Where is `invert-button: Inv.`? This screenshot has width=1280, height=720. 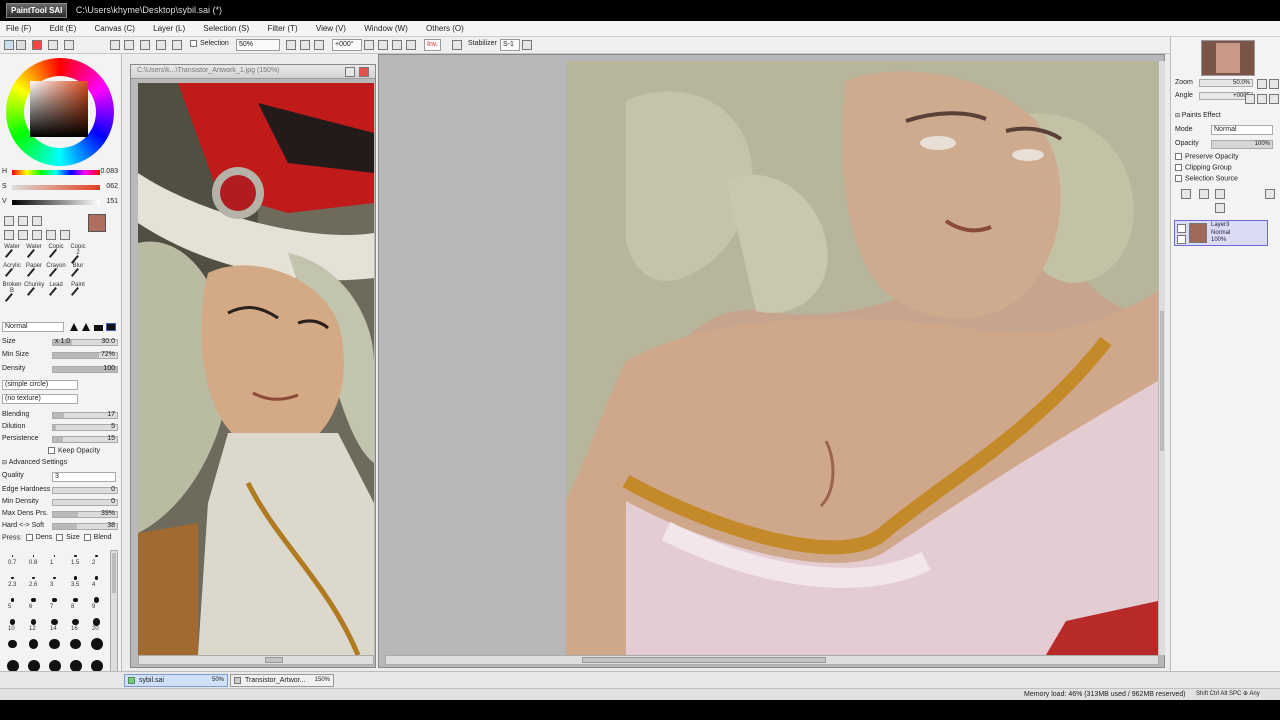
invert-button: Inv. is located at coordinates (432, 45).